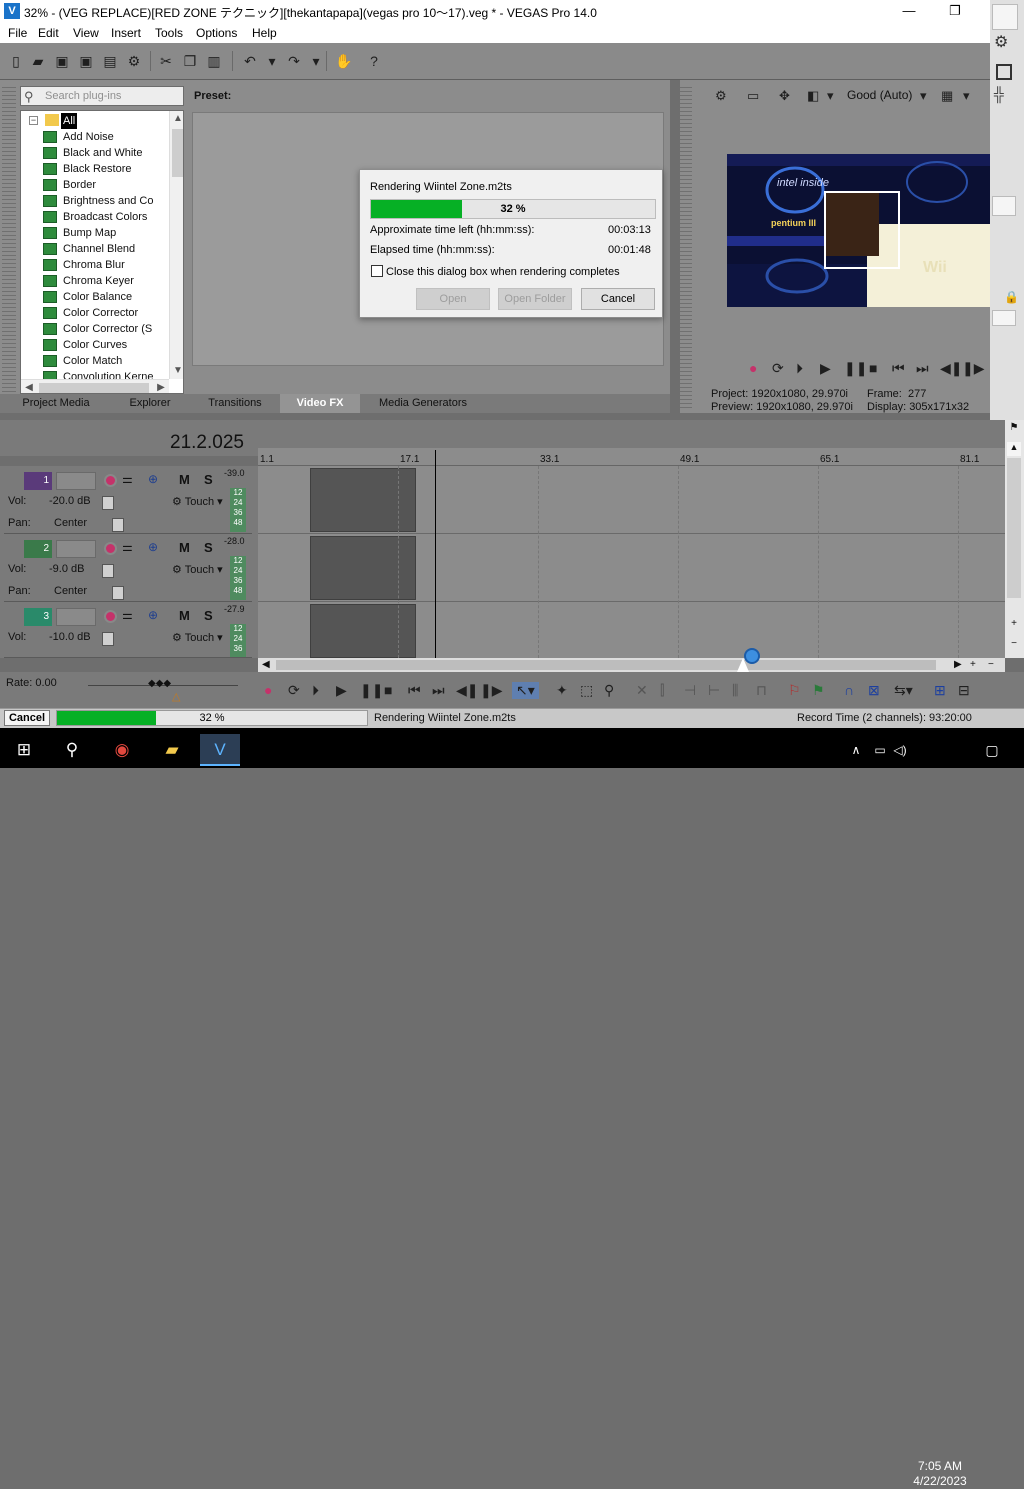  Describe the element at coordinates (69, 185) in the screenshot. I see `plugin-item: Border` at that location.